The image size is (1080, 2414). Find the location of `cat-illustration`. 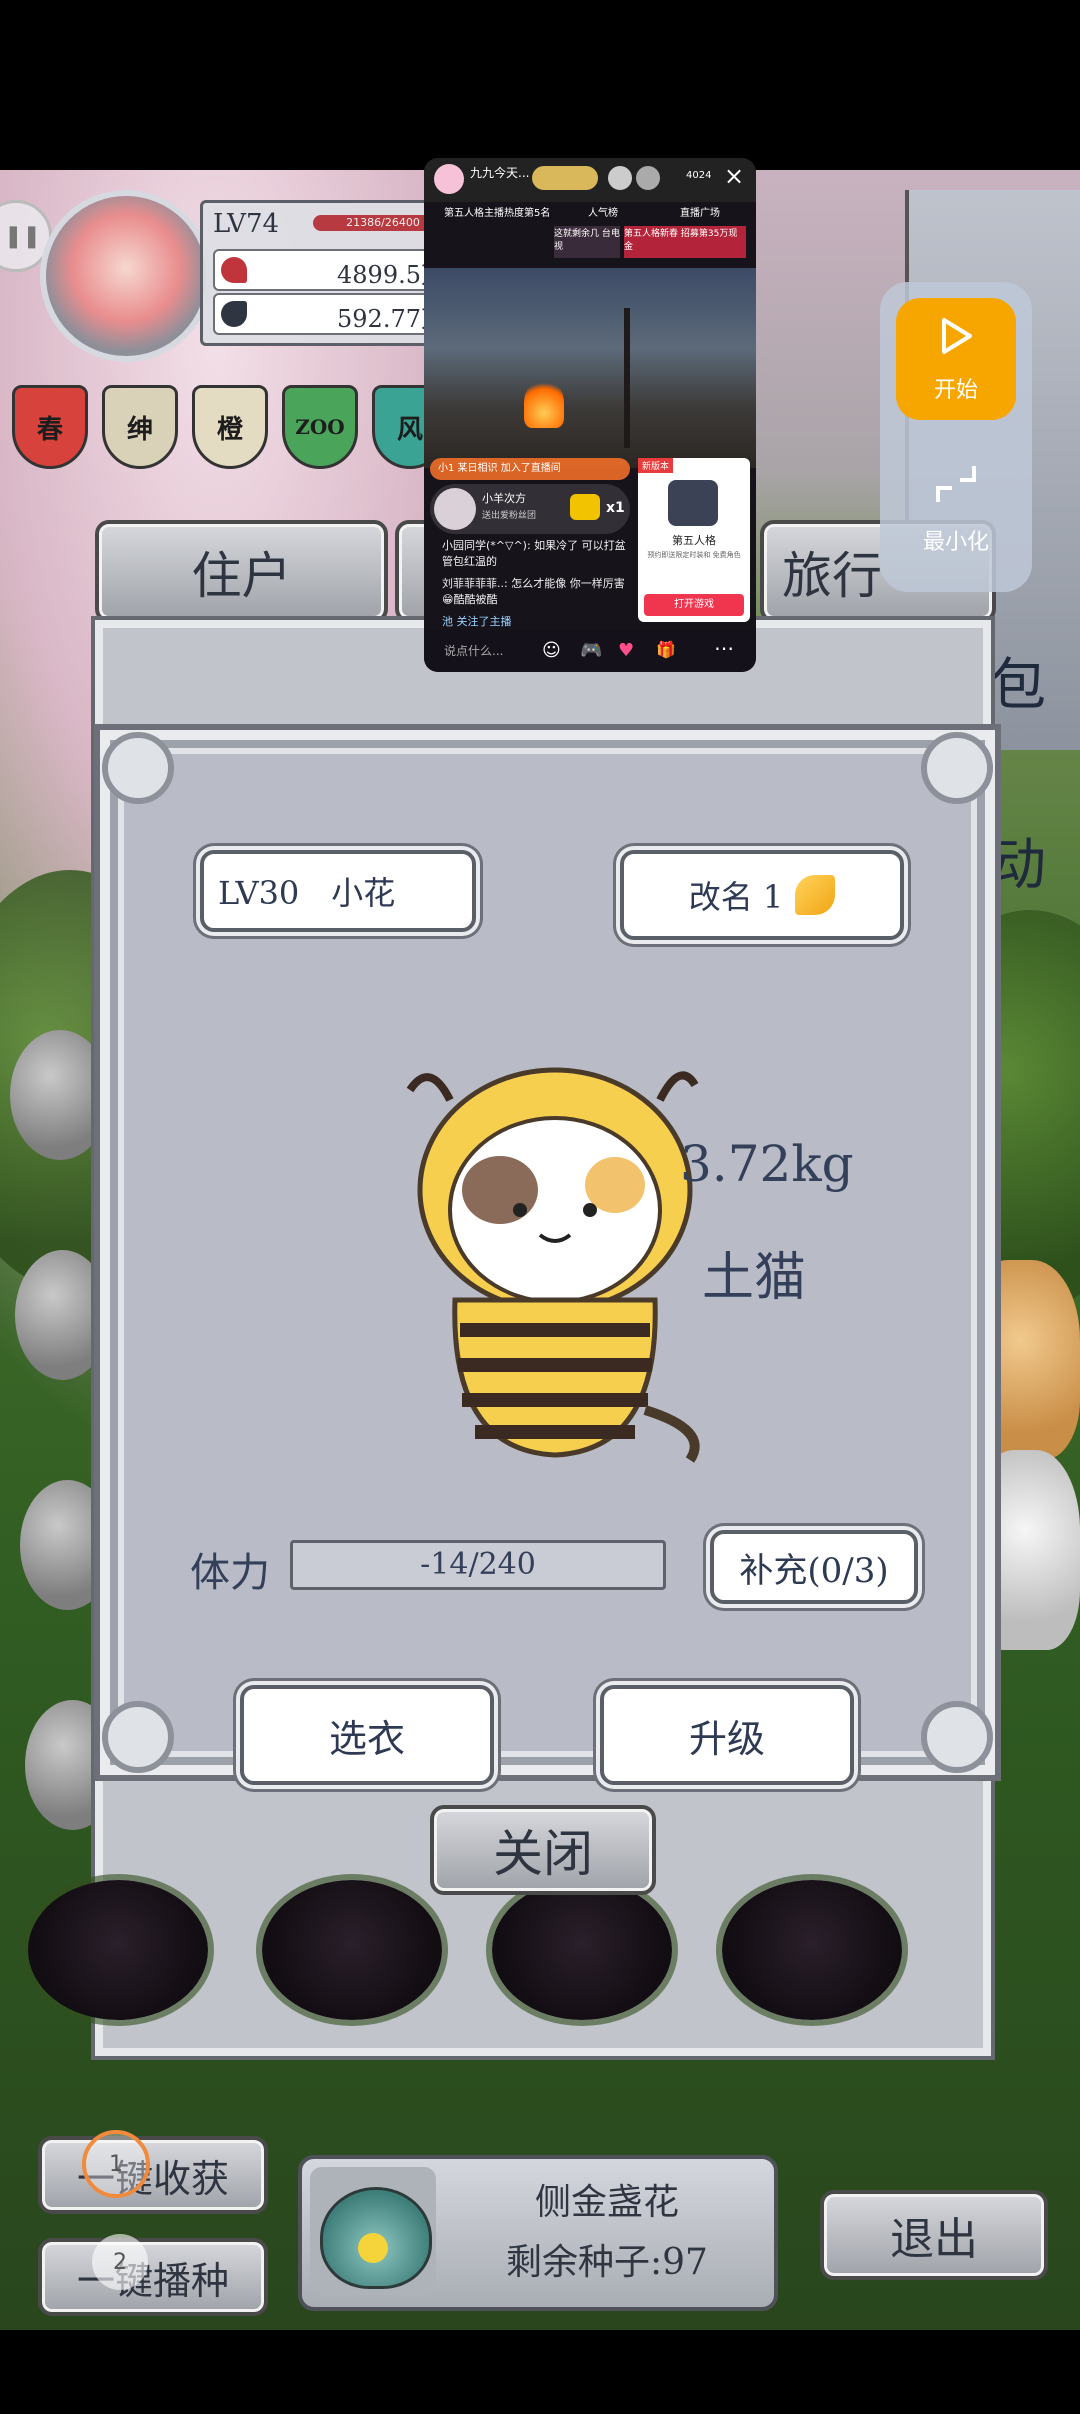

cat-illustration is located at coordinates (555, 1265).